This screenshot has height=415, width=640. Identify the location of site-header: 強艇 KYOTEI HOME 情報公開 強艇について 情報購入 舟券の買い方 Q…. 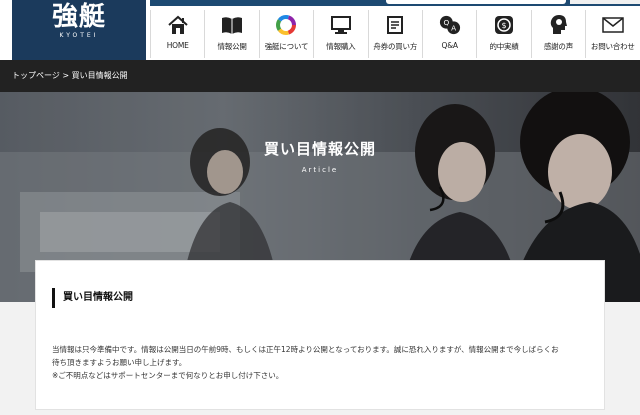
(320, 30).